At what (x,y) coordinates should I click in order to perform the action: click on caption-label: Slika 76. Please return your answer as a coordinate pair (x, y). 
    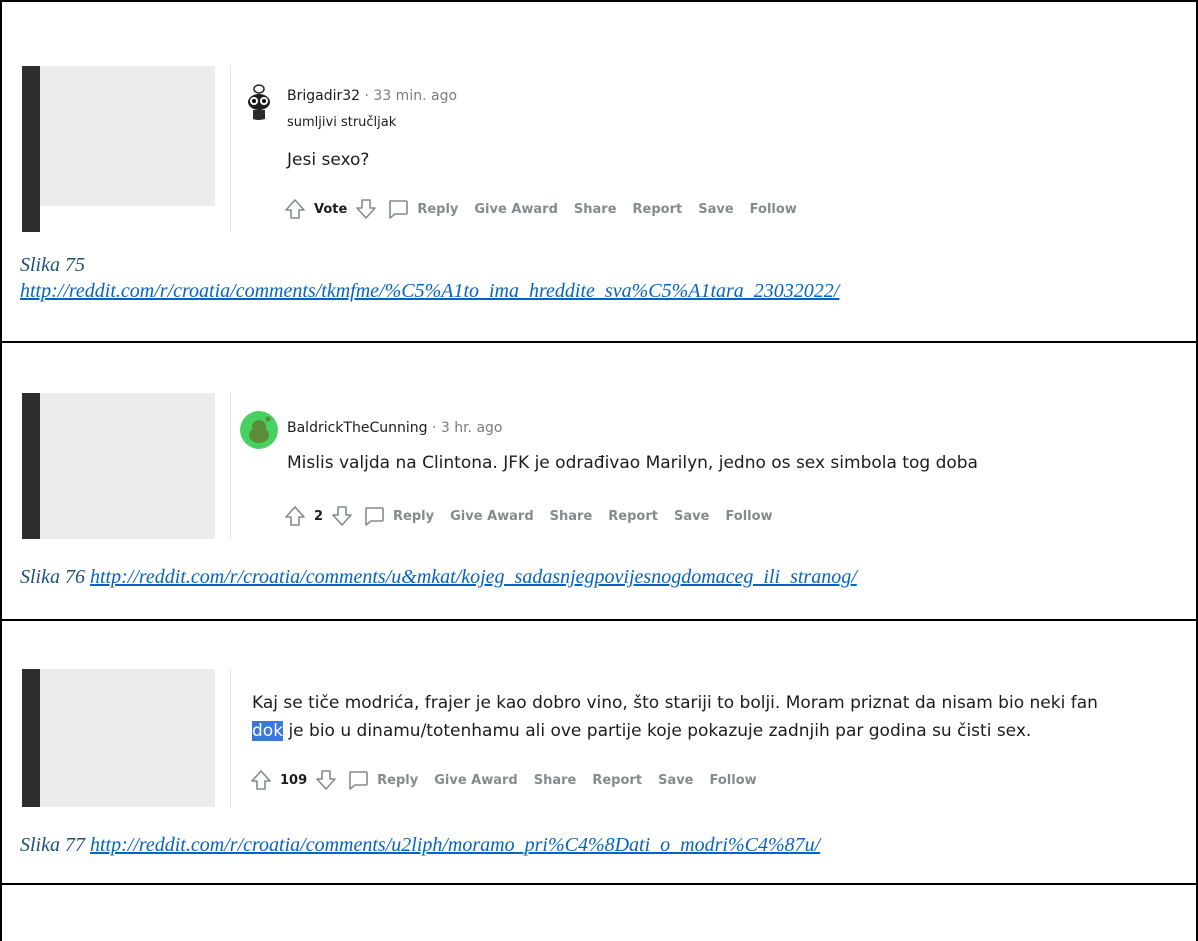
    Looking at the image, I should click on (55, 577).